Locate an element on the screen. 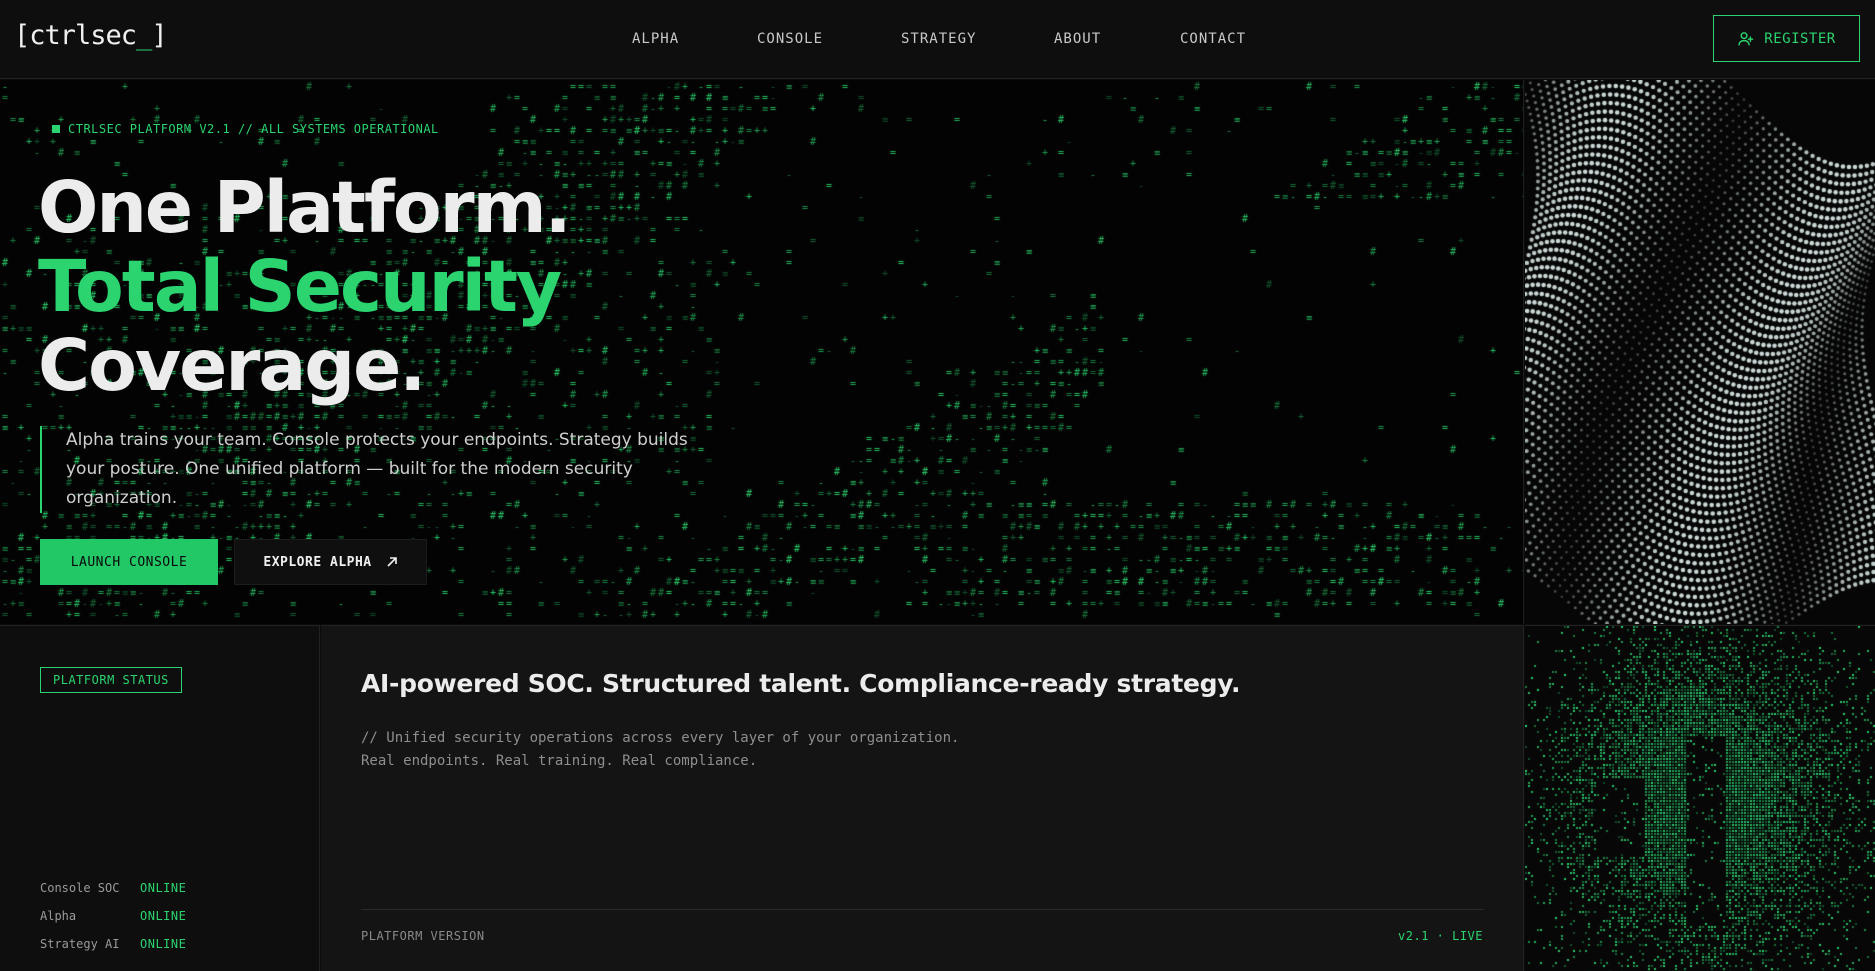 This screenshot has height=971, width=1875. status-name: Console SOC is located at coordinates (80, 888).